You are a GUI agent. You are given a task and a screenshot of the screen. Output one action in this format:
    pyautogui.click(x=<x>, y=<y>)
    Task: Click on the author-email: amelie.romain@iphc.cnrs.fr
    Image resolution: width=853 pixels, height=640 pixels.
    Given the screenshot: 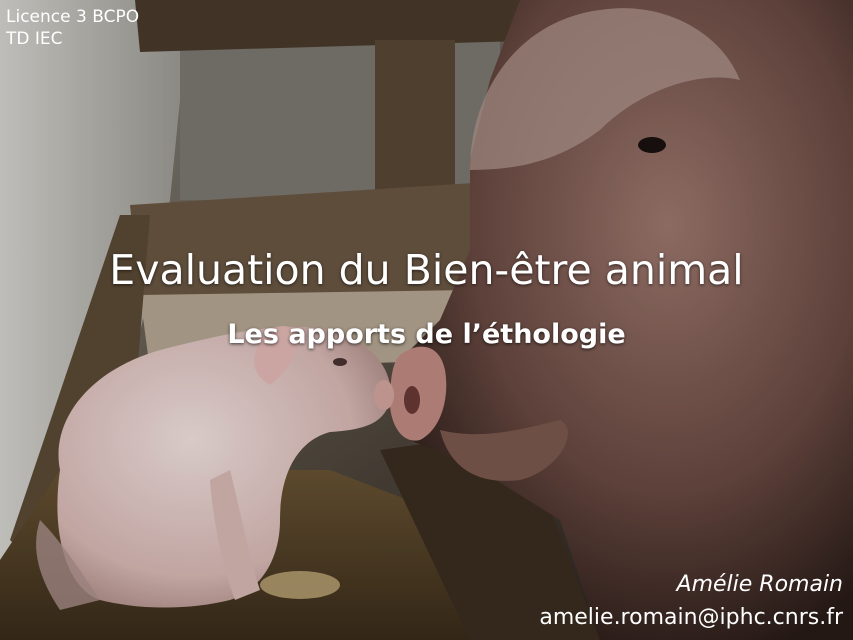 What is the action you would take?
    pyautogui.click(x=691, y=617)
    